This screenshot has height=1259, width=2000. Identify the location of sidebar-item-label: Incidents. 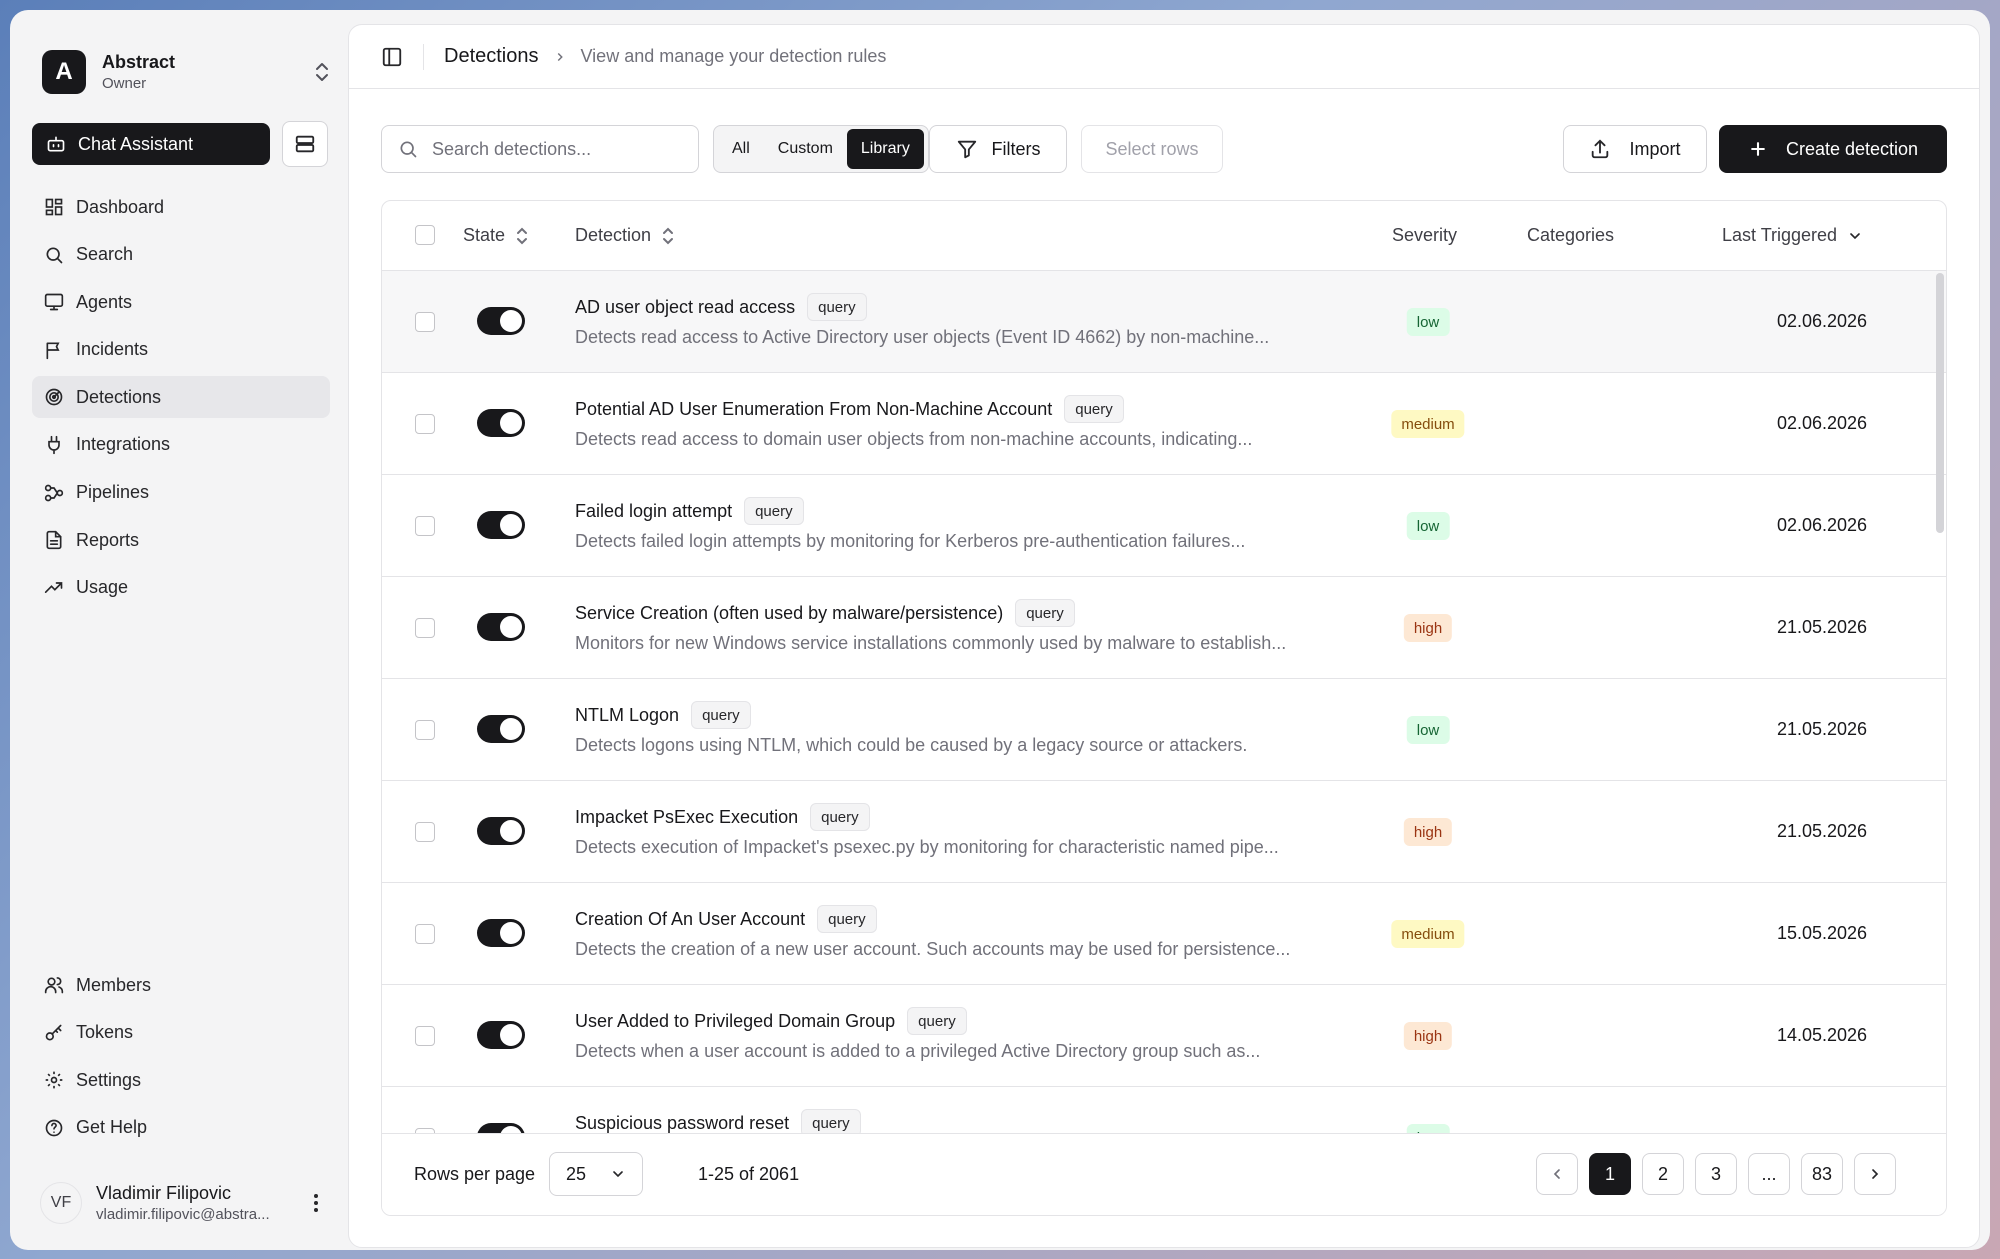
(112, 349).